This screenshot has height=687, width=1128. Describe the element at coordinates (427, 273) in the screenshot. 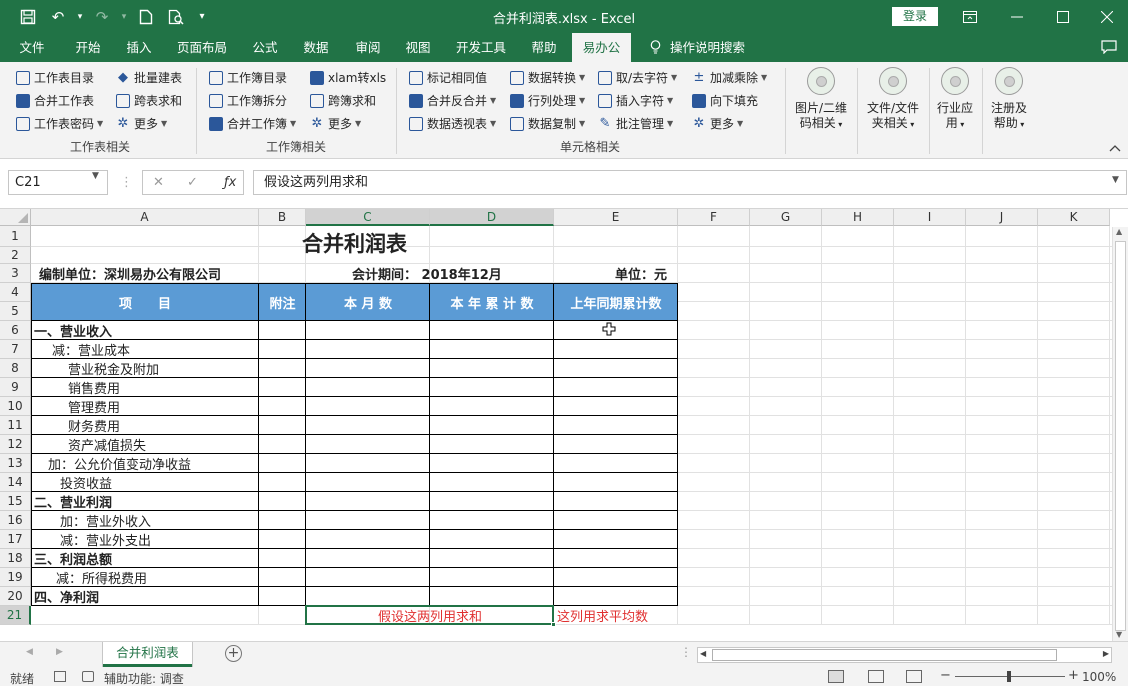

I see `cell-period: 会计期间： 2018年12月` at that location.